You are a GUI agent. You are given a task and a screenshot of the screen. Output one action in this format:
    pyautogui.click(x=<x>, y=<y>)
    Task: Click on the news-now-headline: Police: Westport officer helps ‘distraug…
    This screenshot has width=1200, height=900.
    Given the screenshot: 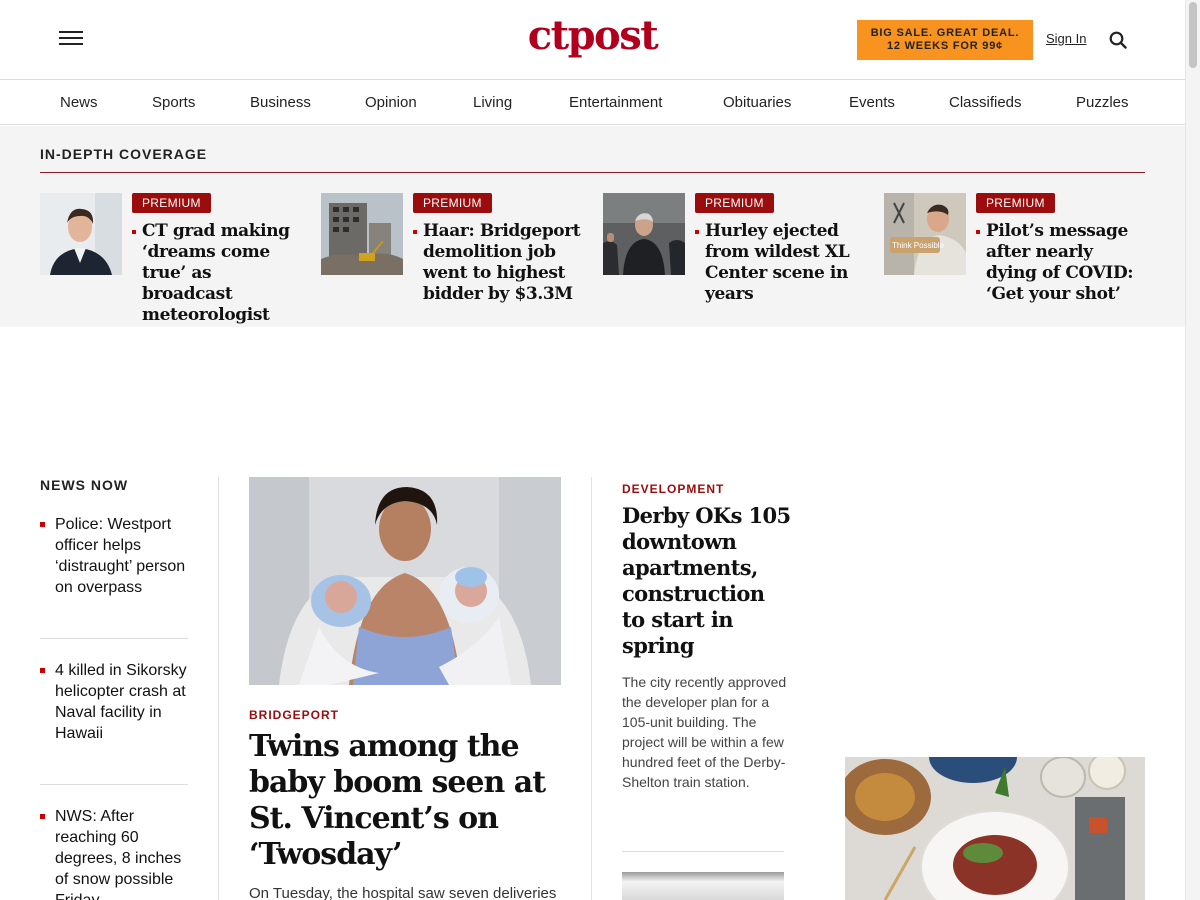 What is the action you would take?
    pyautogui.click(x=125, y=556)
    